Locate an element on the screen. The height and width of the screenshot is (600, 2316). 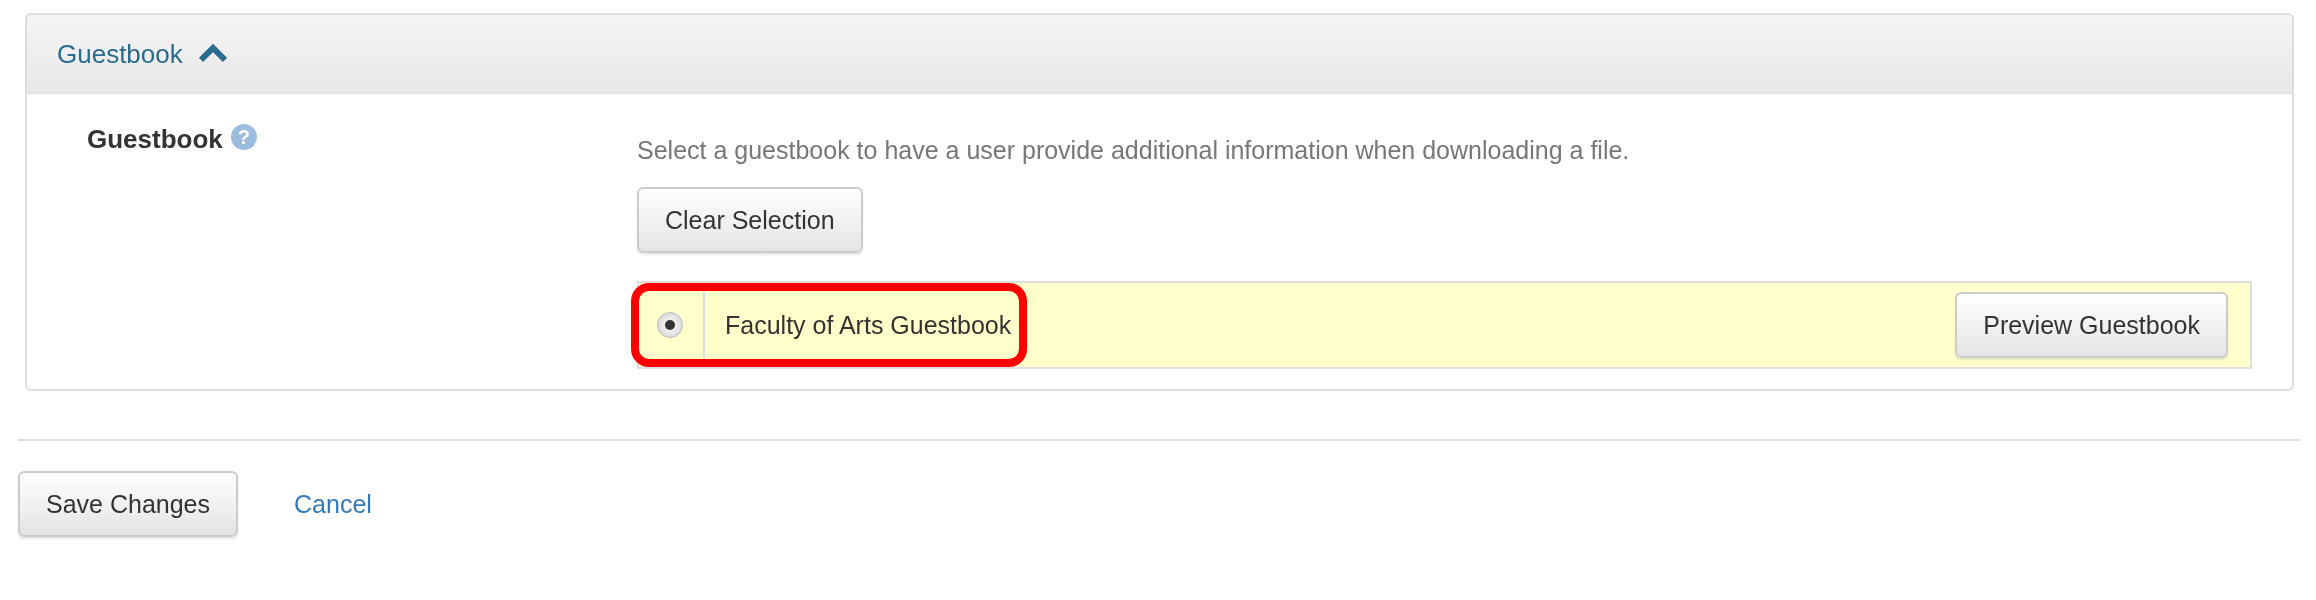
clear-selection-button: Clear Selection is located at coordinates (750, 220).